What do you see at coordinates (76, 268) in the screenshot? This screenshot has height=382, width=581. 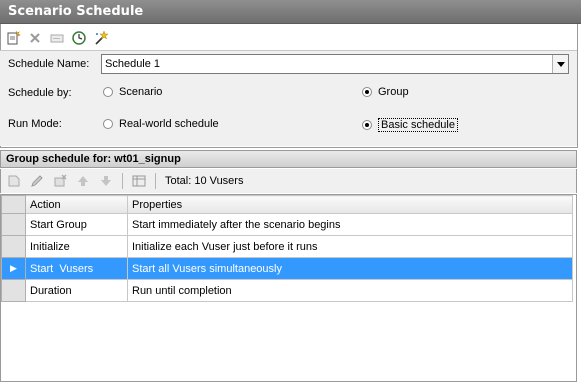 I see `action-cell: Start Vusers` at bounding box center [76, 268].